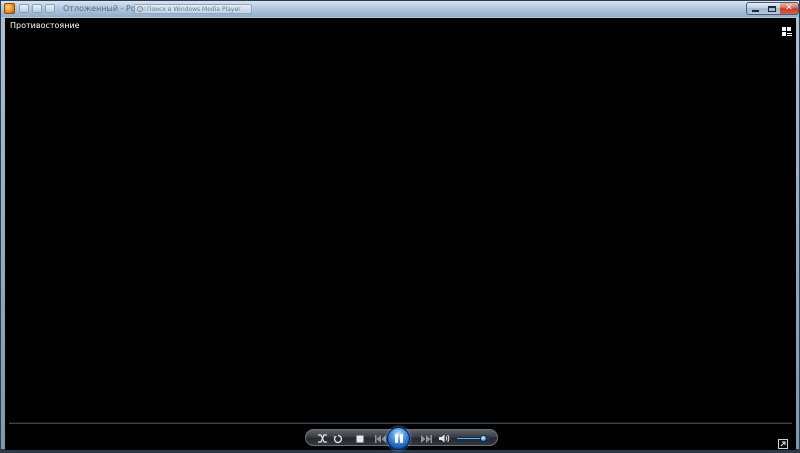 This screenshot has width=800, height=453. What do you see at coordinates (45, 25) in the screenshot?
I see `now-playing-title: Противостояние` at bounding box center [45, 25].